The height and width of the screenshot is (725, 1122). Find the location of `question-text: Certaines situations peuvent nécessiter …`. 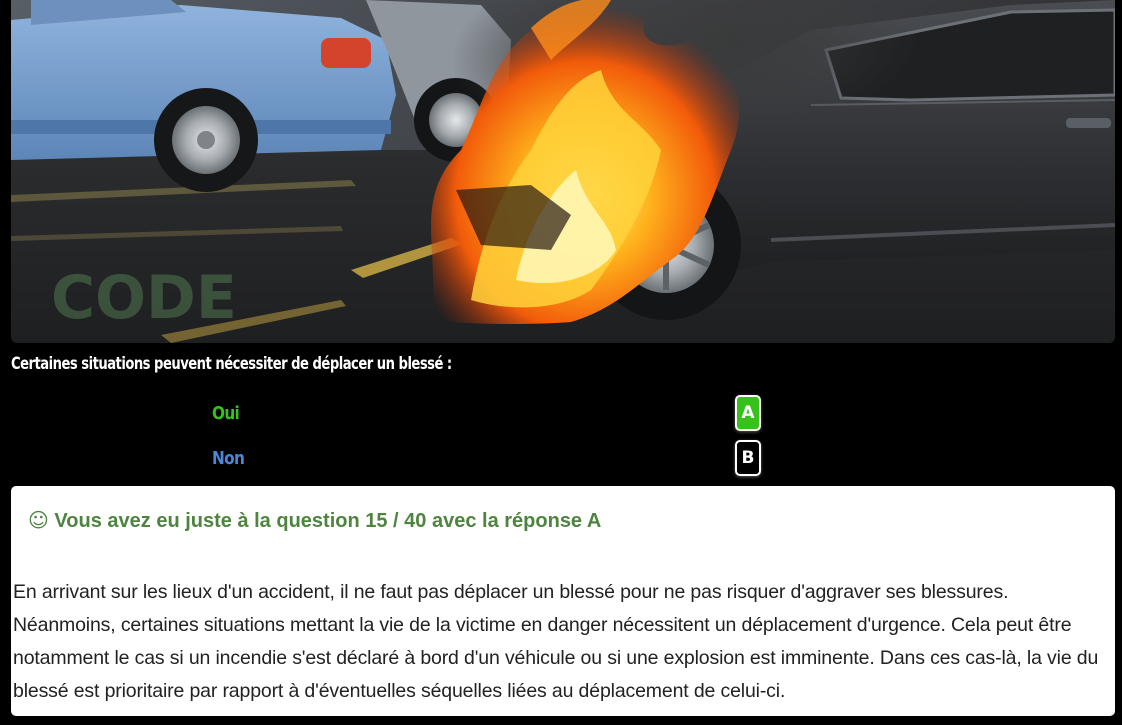

question-text: Certaines situations peuvent nécessiter … is located at coordinates (231, 364).